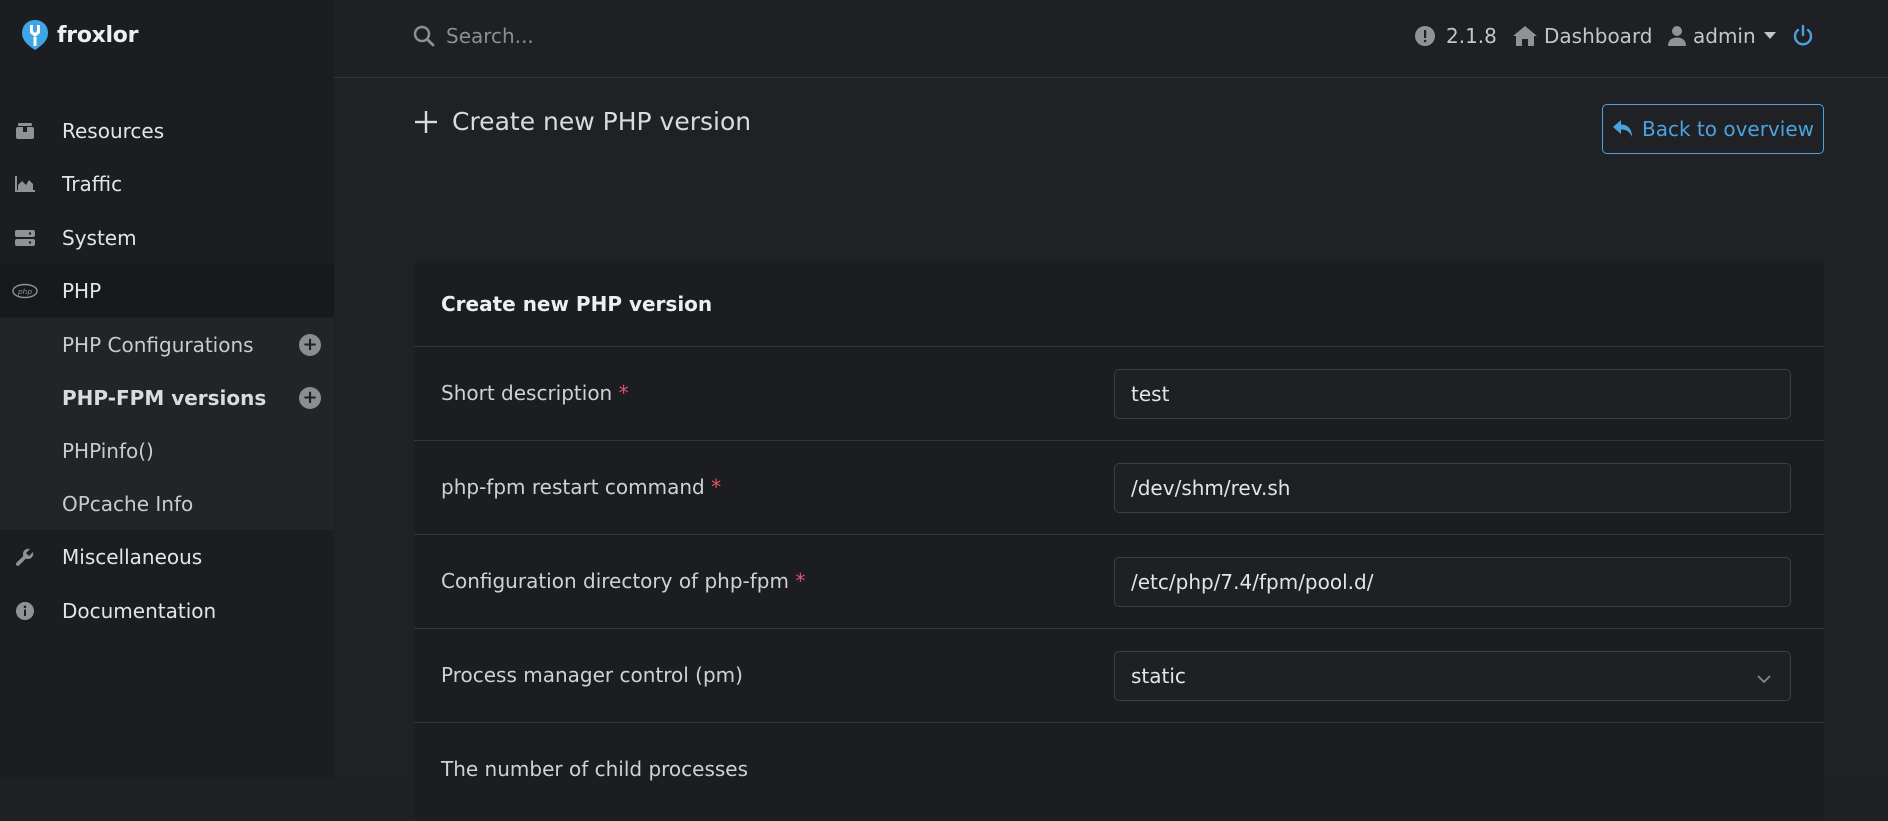  I want to click on dashboard-link: Dashboard, so click(1582, 36).